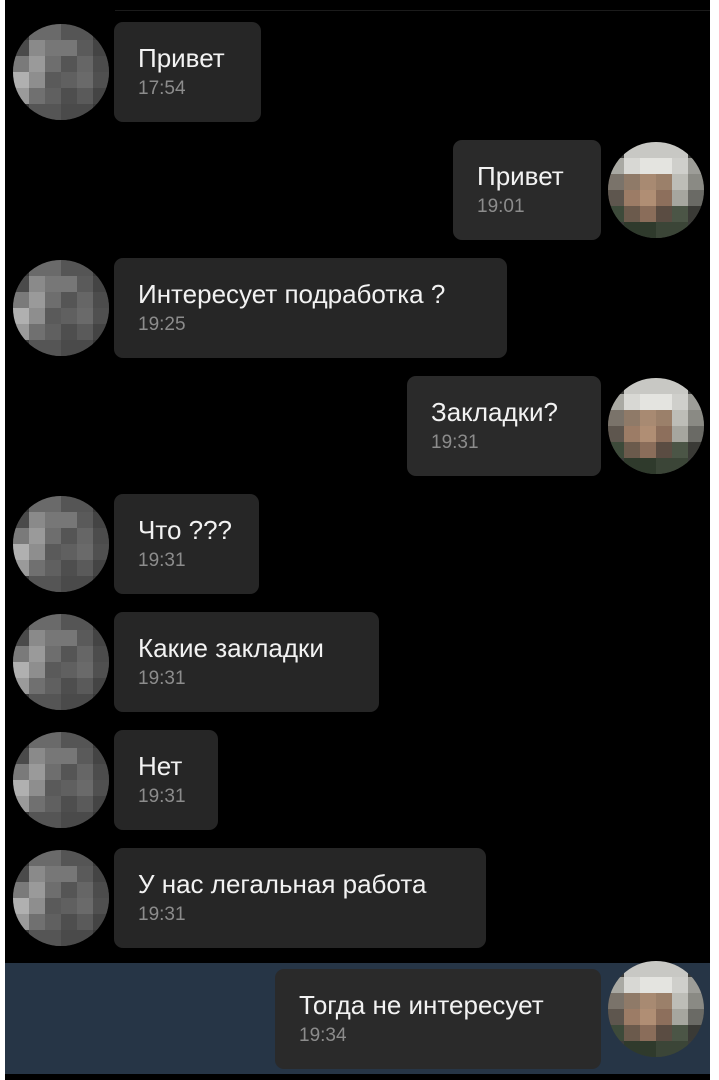 This screenshot has height=1080, width=719. What do you see at coordinates (292, 294) in the screenshot?
I see `message-text: Интересует подработка ?` at bounding box center [292, 294].